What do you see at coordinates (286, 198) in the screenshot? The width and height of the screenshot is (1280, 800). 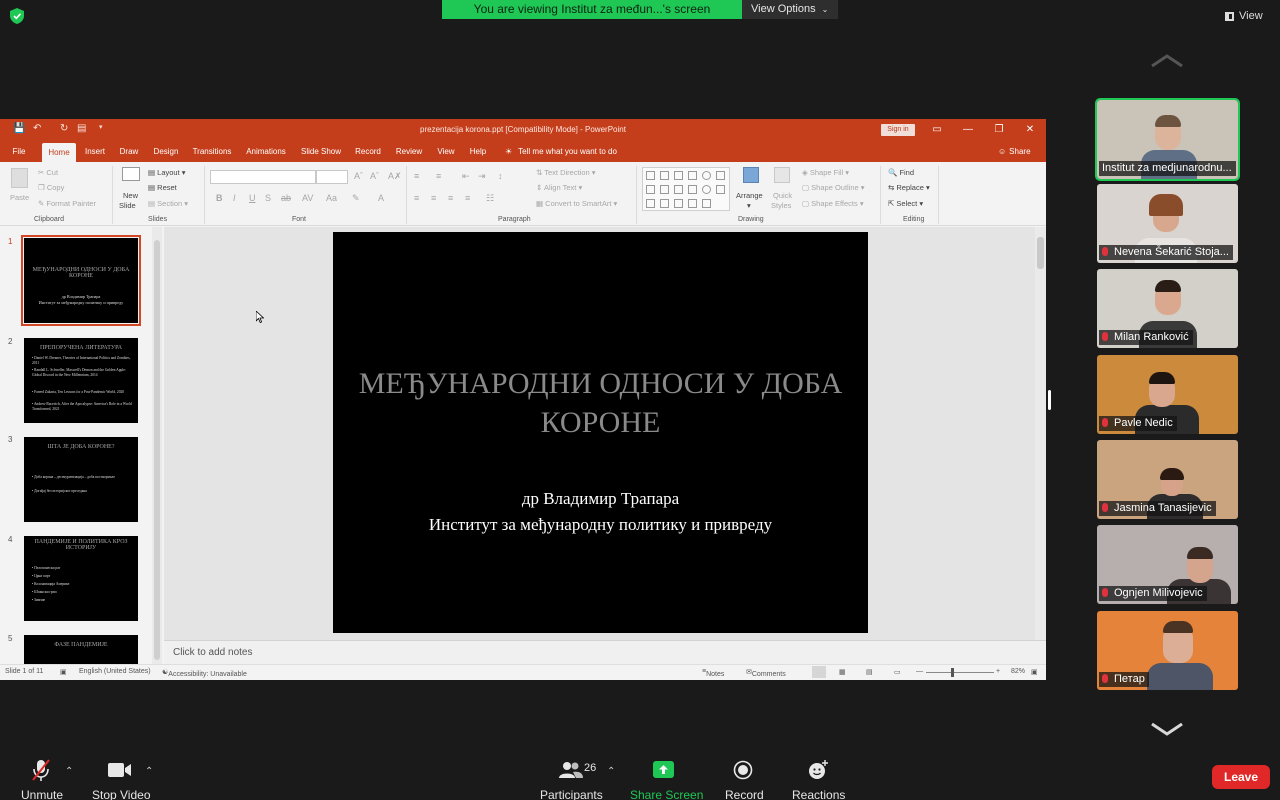 I see `strikethrough-icon: ab` at bounding box center [286, 198].